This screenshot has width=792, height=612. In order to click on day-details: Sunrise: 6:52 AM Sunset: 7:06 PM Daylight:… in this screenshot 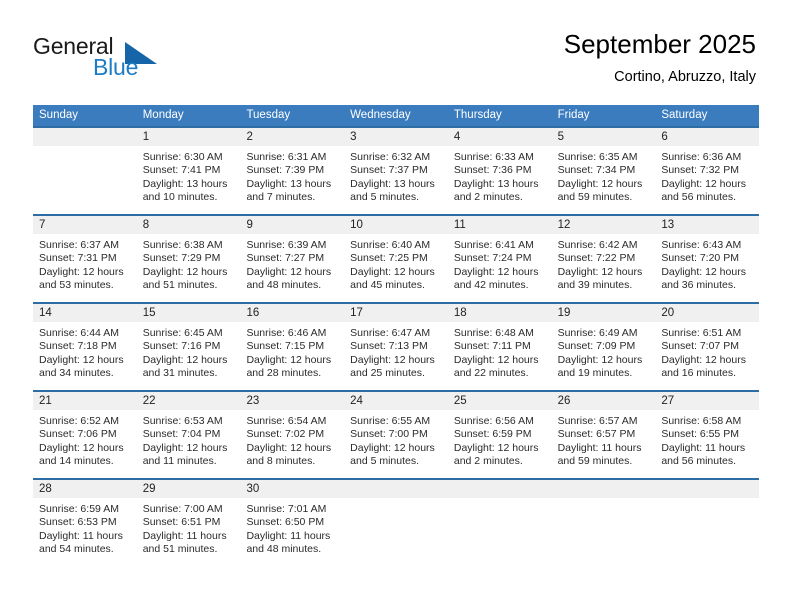, I will do `click(85, 439)`.